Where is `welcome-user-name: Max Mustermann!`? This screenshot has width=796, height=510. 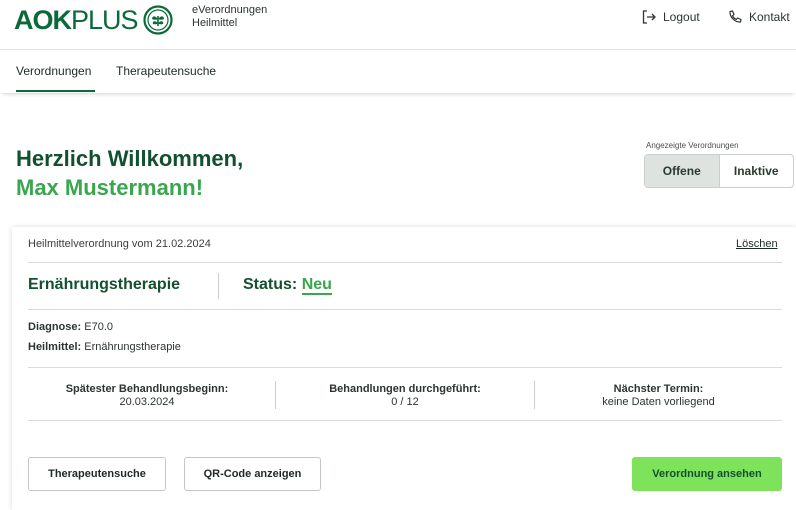
welcome-user-name: Max Mustermann! is located at coordinates (110, 187).